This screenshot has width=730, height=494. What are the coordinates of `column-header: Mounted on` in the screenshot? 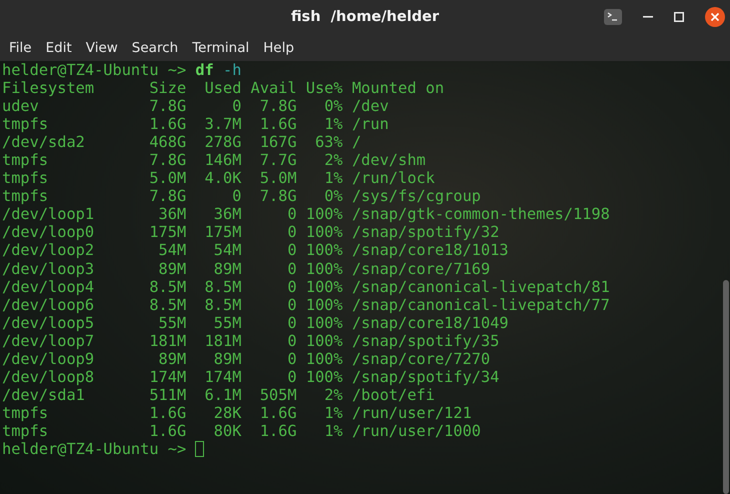 It's located at (397, 88).